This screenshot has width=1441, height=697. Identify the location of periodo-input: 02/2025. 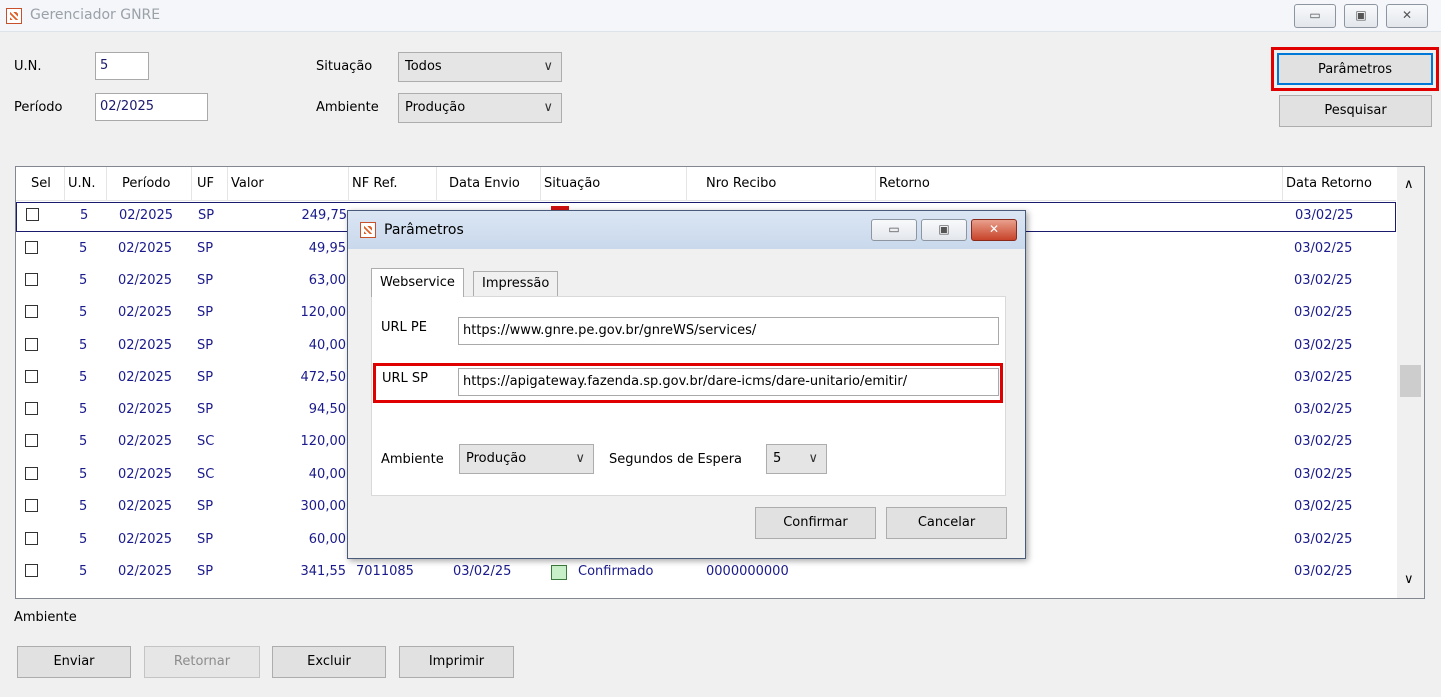
(151, 107).